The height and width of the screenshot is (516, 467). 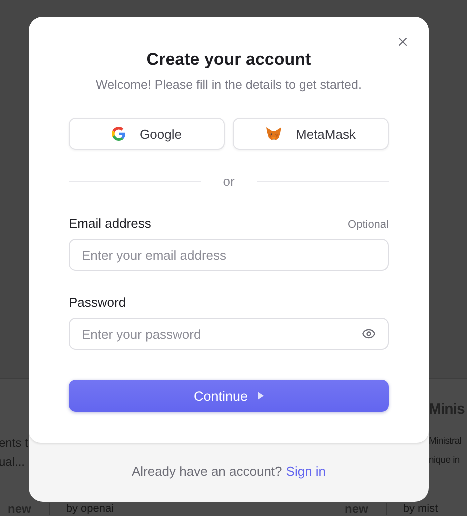 I want to click on password-input: Enter your password, so click(x=222, y=334).